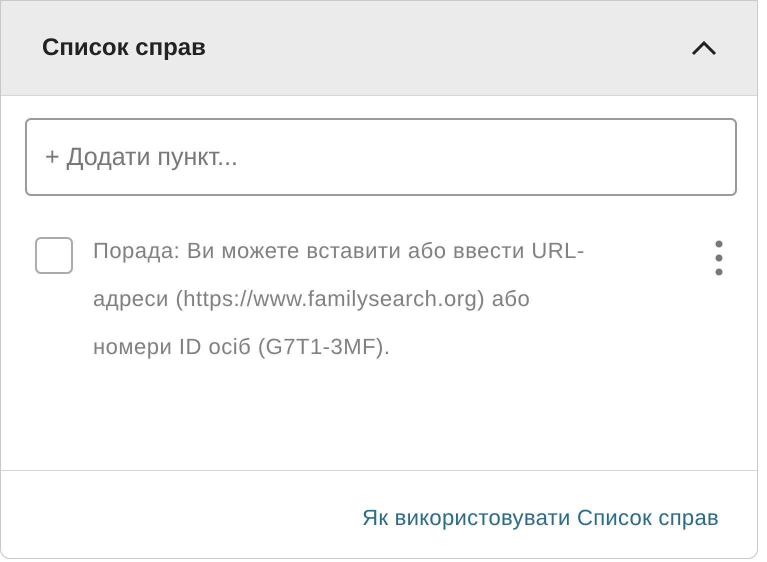 The width and height of the screenshot is (767, 562). Describe the element at coordinates (719, 258) in the screenshot. I see `more-options-icon` at that location.